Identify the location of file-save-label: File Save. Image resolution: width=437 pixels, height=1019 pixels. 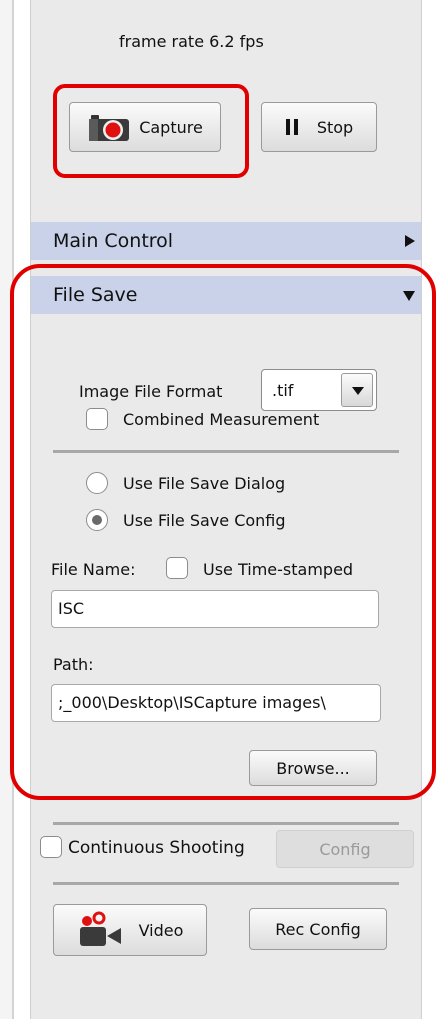
(95, 295).